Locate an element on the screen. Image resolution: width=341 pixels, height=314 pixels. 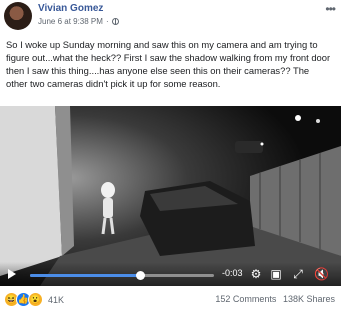
post-timestamp: June 6 at 9:38 PM is located at coordinates (70, 21).